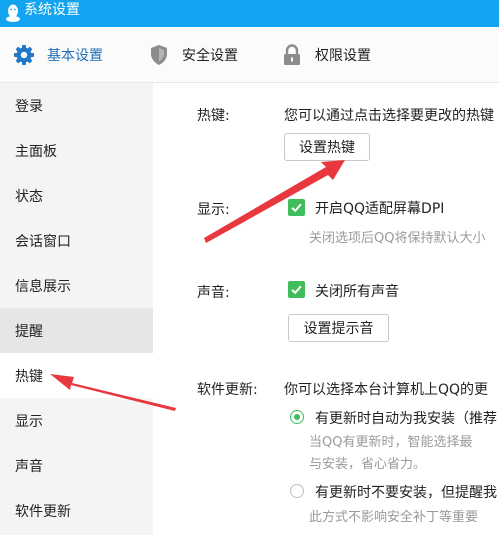 Image resolution: width=499 pixels, height=535 pixels. What do you see at coordinates (52, 10) in the screenshot?
I see `window-title: 系统设置` at bounding box center [52, 10].